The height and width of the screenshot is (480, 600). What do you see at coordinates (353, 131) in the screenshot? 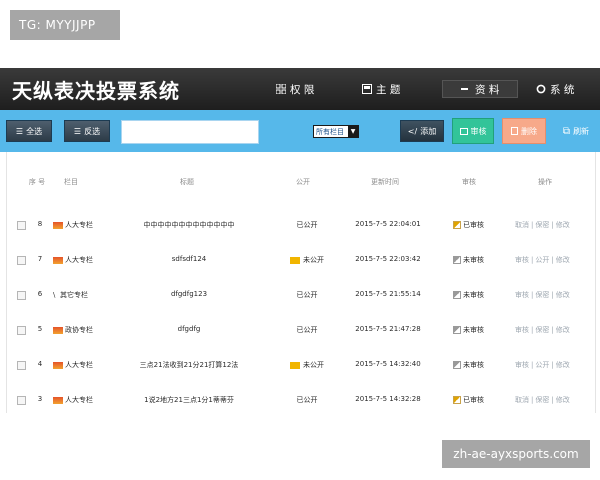
I see `chevron-down-icon: ▼` at bounding box center [353, 131].